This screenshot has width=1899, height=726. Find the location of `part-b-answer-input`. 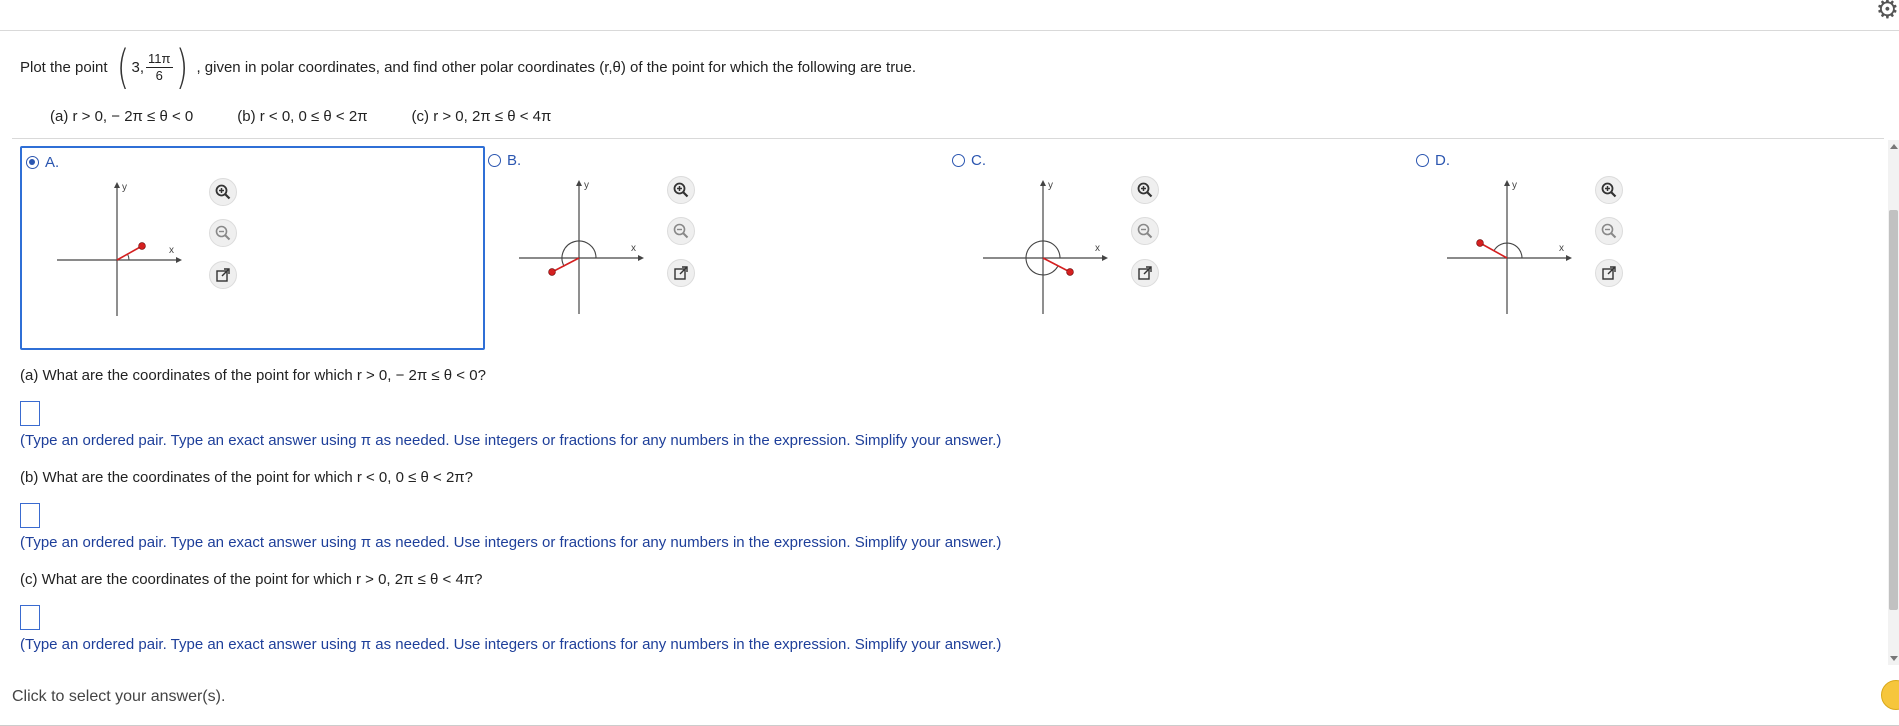

part-b-answer-input is located at coordinates (30, 515).